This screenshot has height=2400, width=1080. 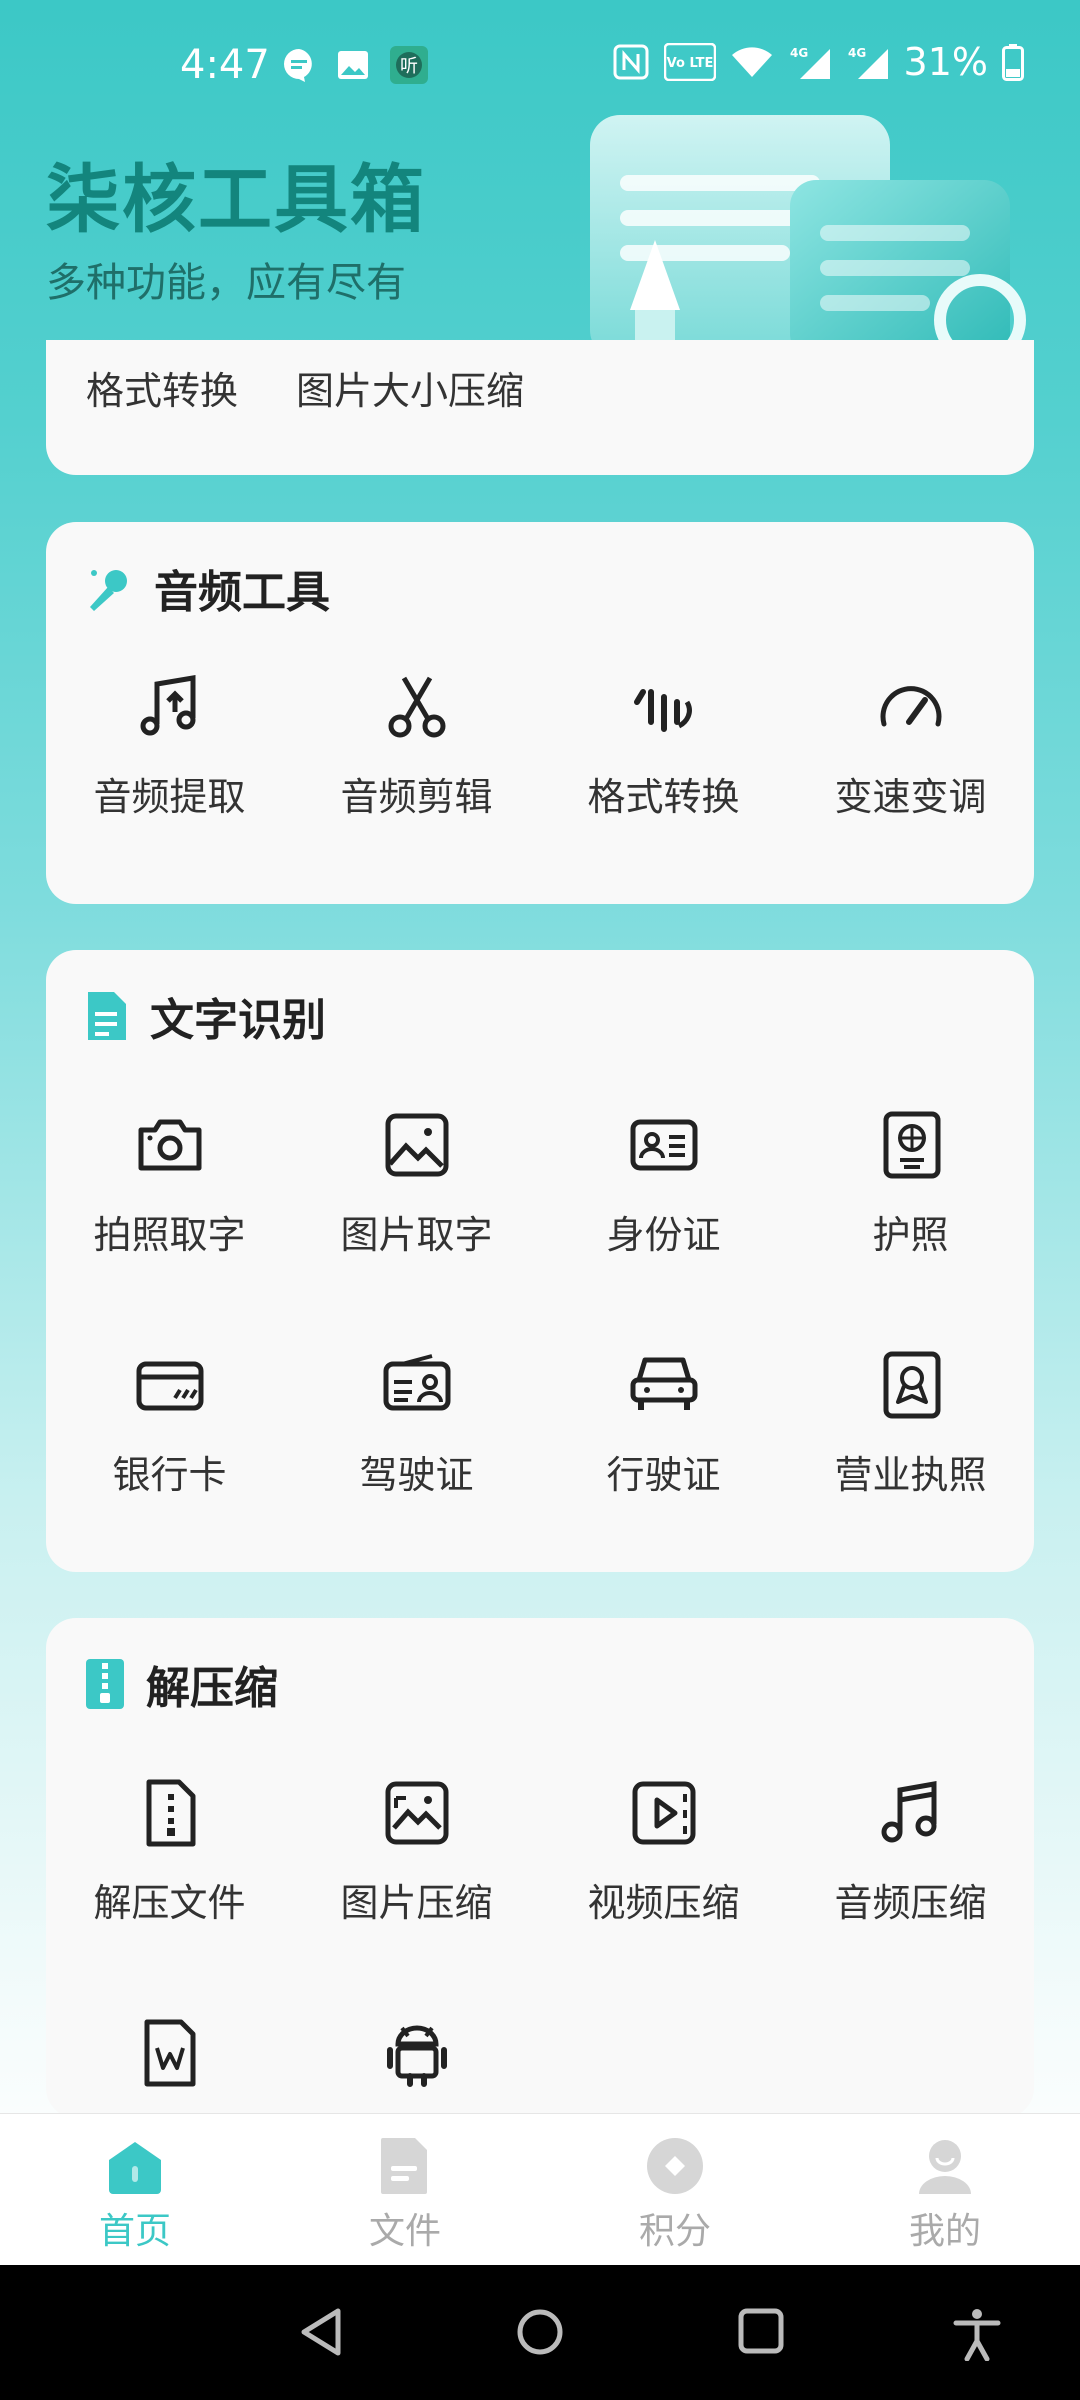 I want to click on home-circle-icon, so click(x=540, y=2334).